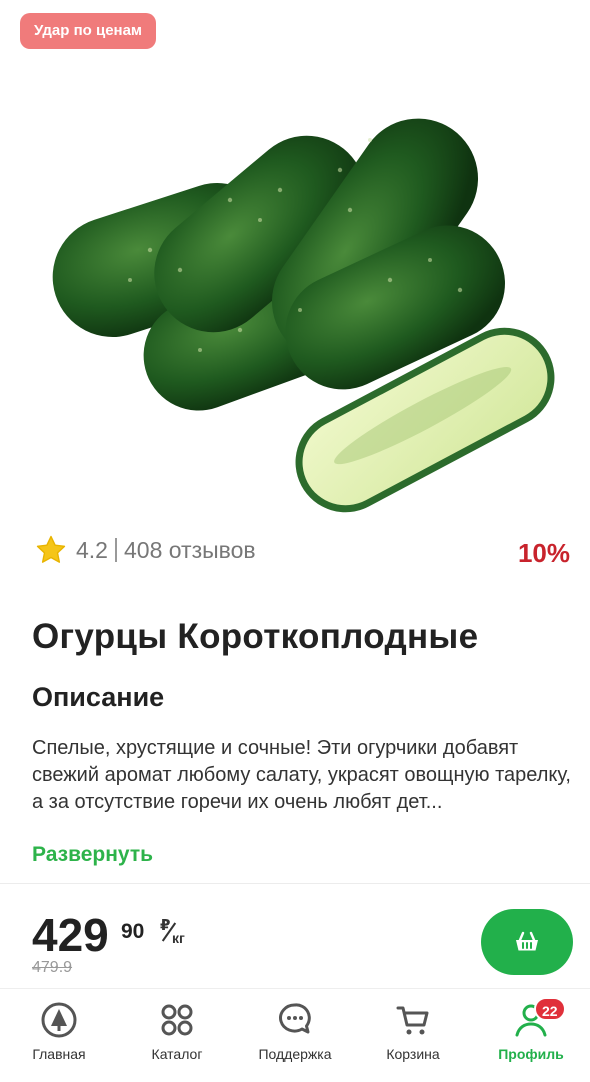 The image size is (590, 1082). What do you see at coordinates (177, 1054) in the screenshot?
I see `tab-catalog-label: Каталог` at bounding box center [177, 1054].